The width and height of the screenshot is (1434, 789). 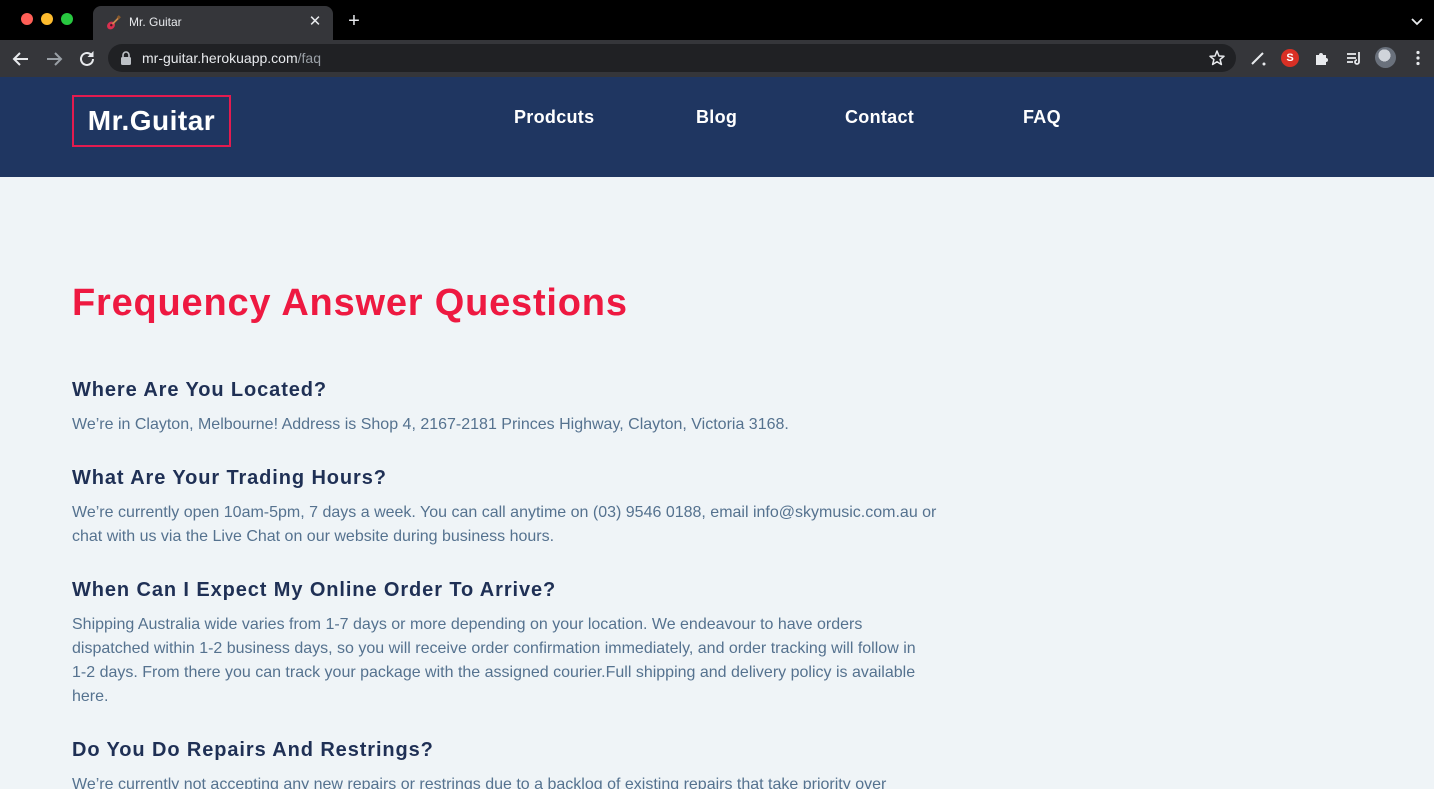 I want to click on faq-question: Do You Do Repairs And Restrings?, so click(x=253, y=750).